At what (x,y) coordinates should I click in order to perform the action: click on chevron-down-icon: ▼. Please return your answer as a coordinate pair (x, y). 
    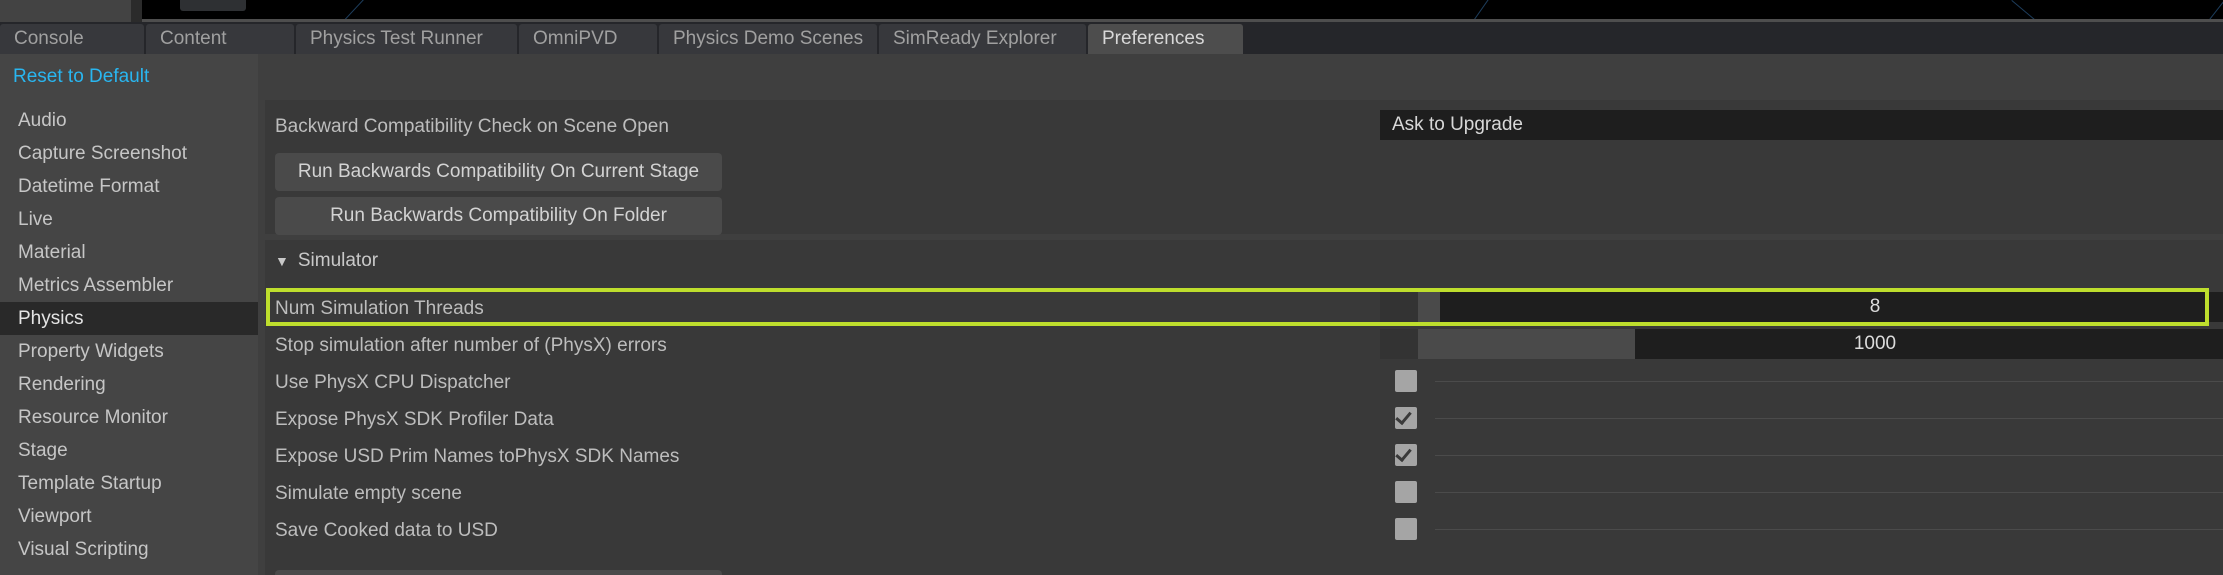
    Looking at the image, I should click on (282, 260).